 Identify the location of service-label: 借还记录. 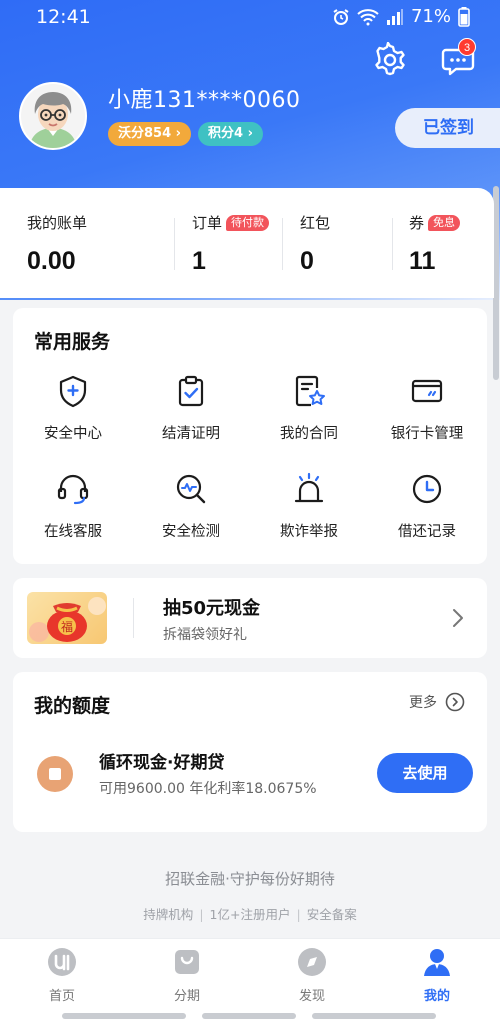
(427, 532).